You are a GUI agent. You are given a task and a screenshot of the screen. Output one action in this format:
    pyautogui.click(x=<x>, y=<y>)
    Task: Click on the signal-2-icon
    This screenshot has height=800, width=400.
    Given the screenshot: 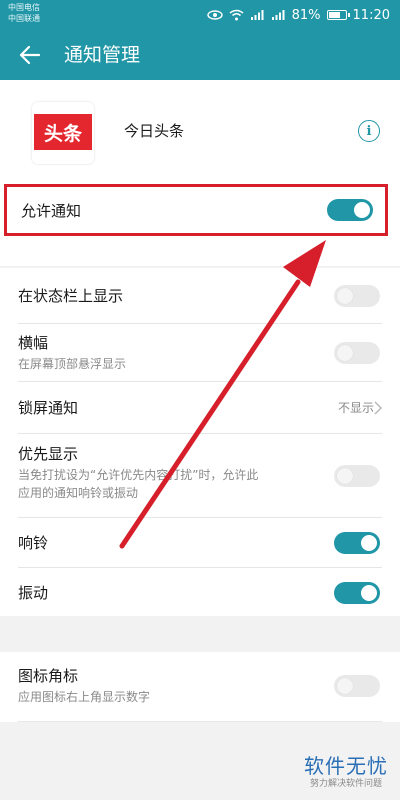 What is the action you would take?
    pyautogui.click(x=278, y=15)
    